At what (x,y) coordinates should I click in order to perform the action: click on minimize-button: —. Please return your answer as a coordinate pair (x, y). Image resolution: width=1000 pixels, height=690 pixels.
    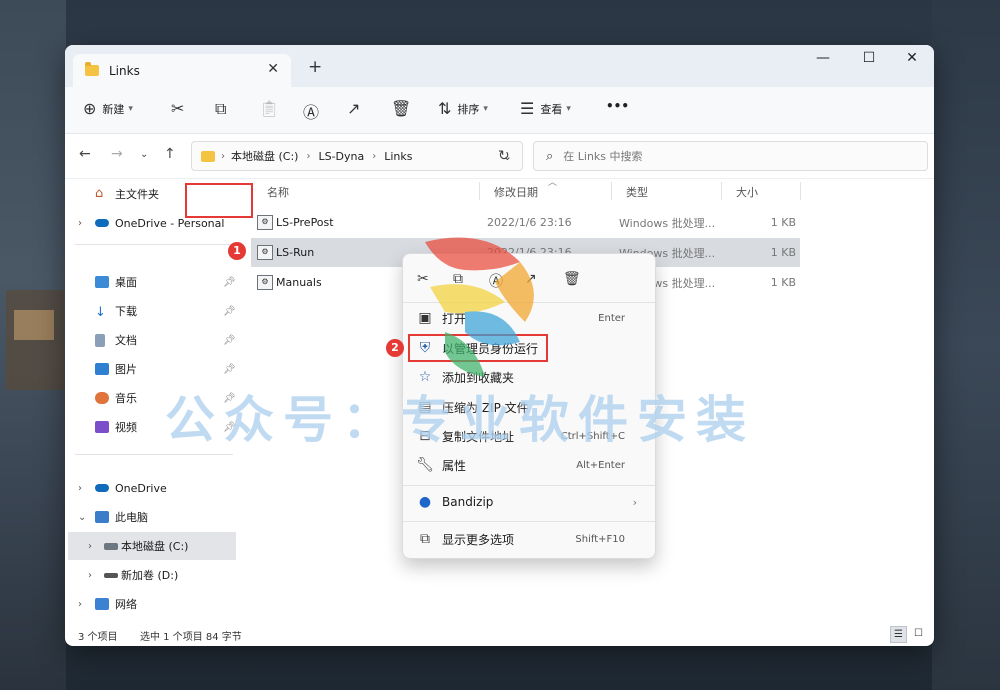
    Looking at the image, I should click on (823, 58).